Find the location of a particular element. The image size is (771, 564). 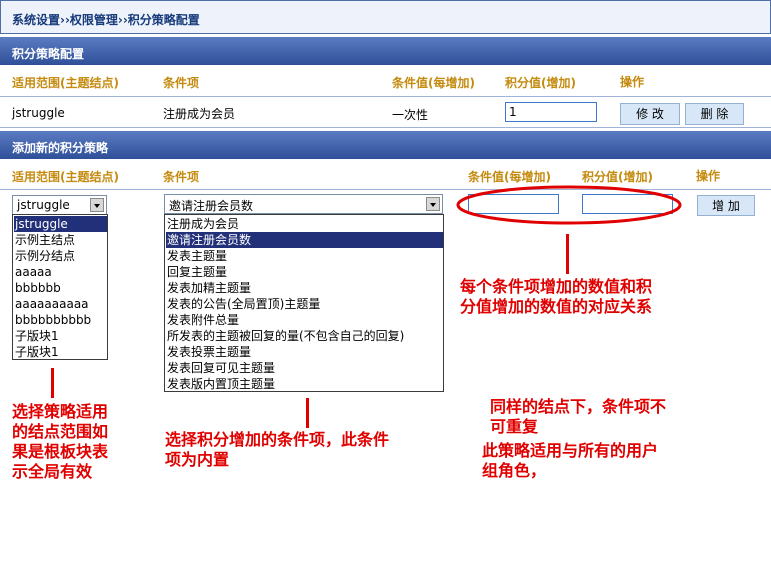

scope-annotation: 选择策略适用 的结点范围如 果是根板块表 示全局有效 is located at coordinates (60, 441).